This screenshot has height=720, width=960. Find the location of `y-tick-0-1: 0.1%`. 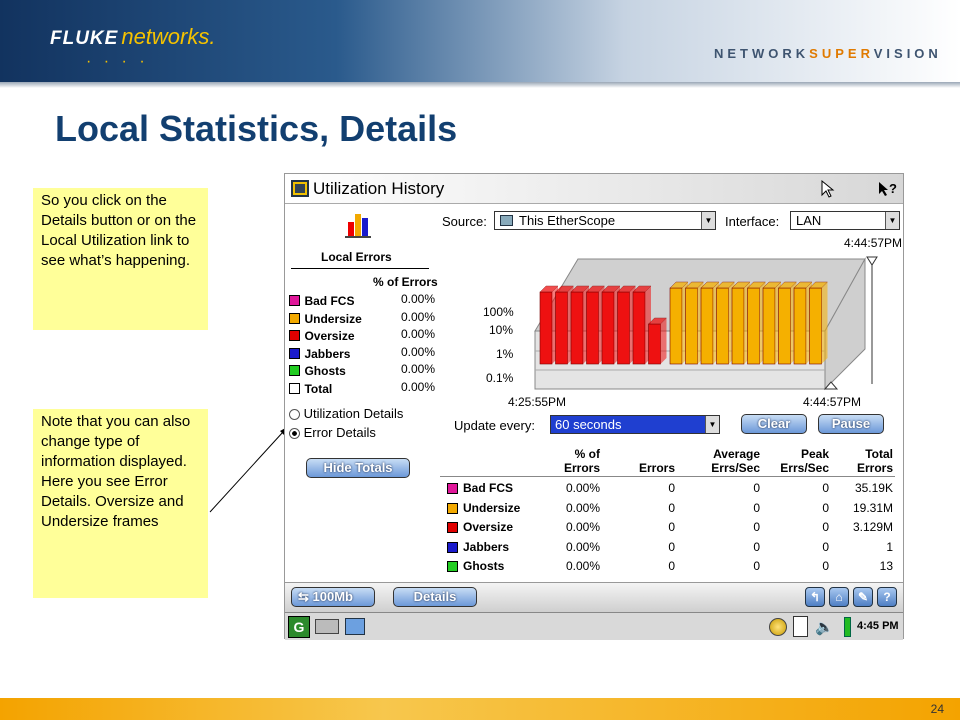

y-tick-0-1: 0.1% is located at coordinates (500, 378).